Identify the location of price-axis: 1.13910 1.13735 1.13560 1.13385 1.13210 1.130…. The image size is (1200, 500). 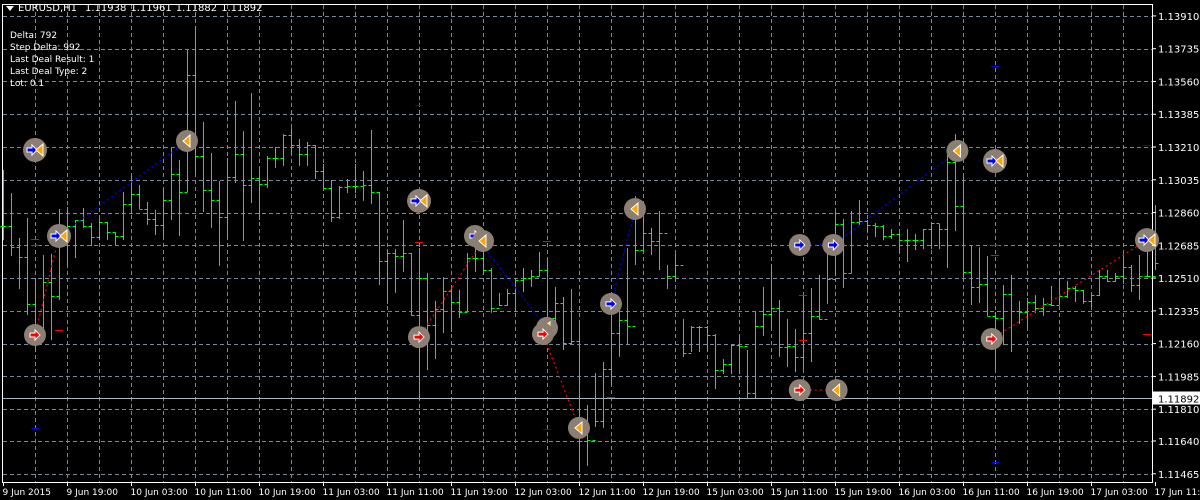
(1176, 246).